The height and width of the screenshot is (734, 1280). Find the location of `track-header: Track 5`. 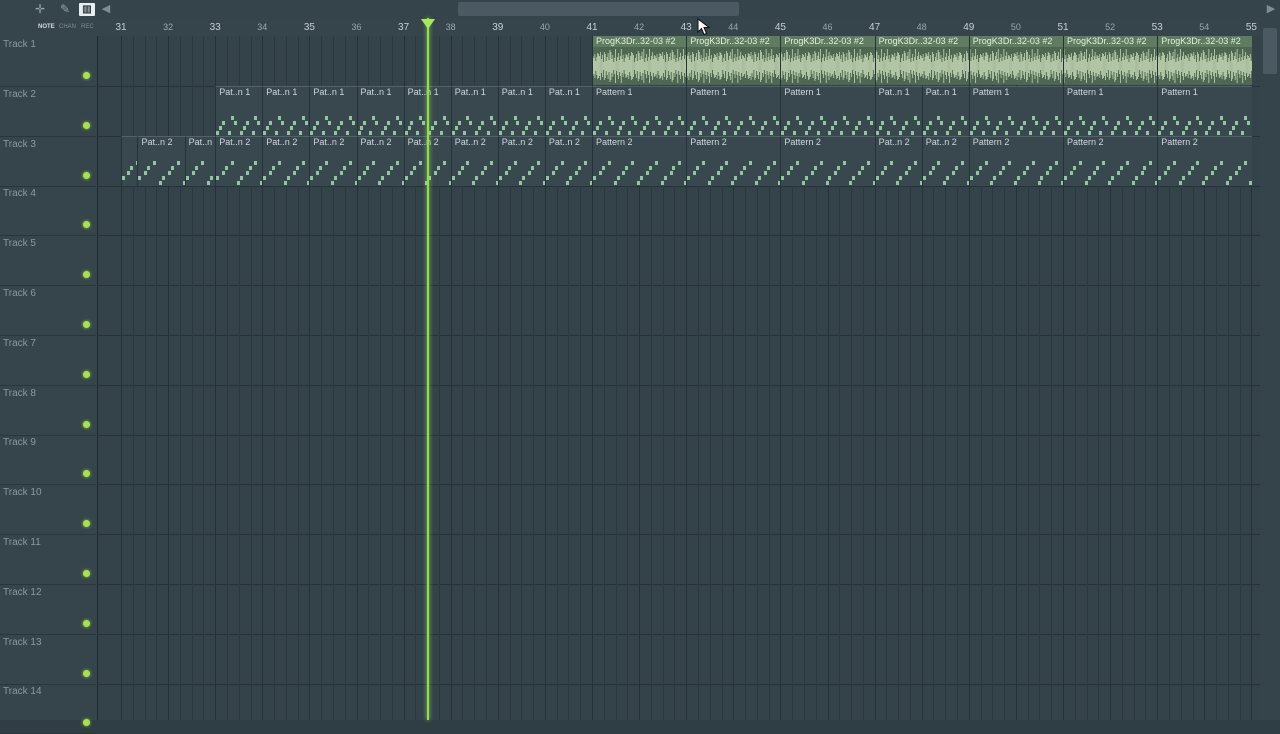

track-header: Track 5 is located at coordinates (48, 261).